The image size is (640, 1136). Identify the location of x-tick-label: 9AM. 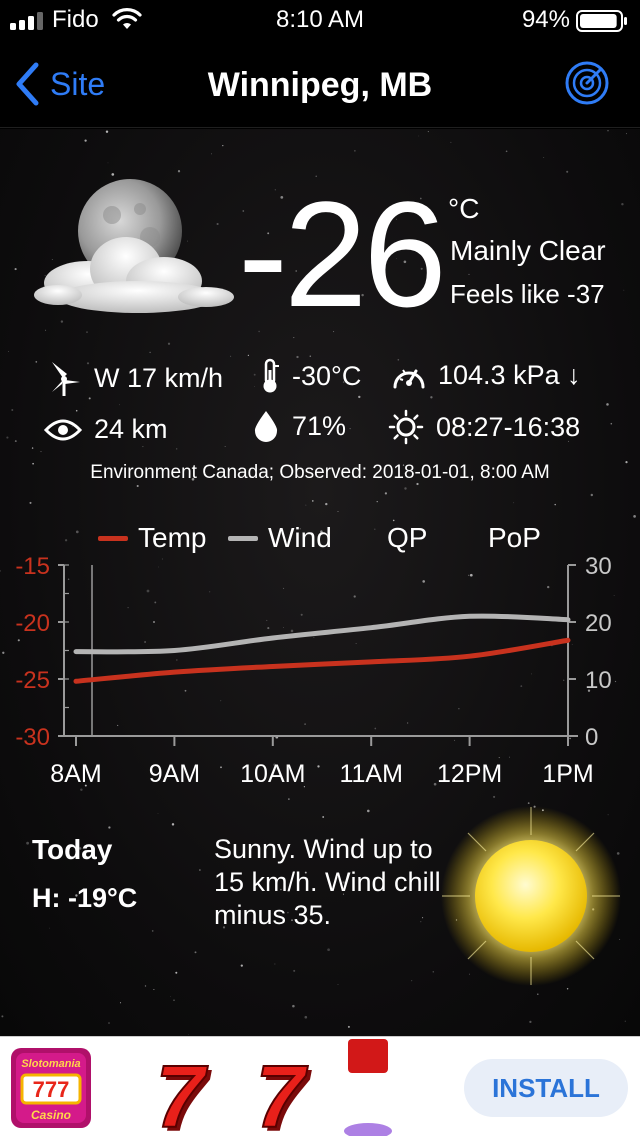
(174, 774).